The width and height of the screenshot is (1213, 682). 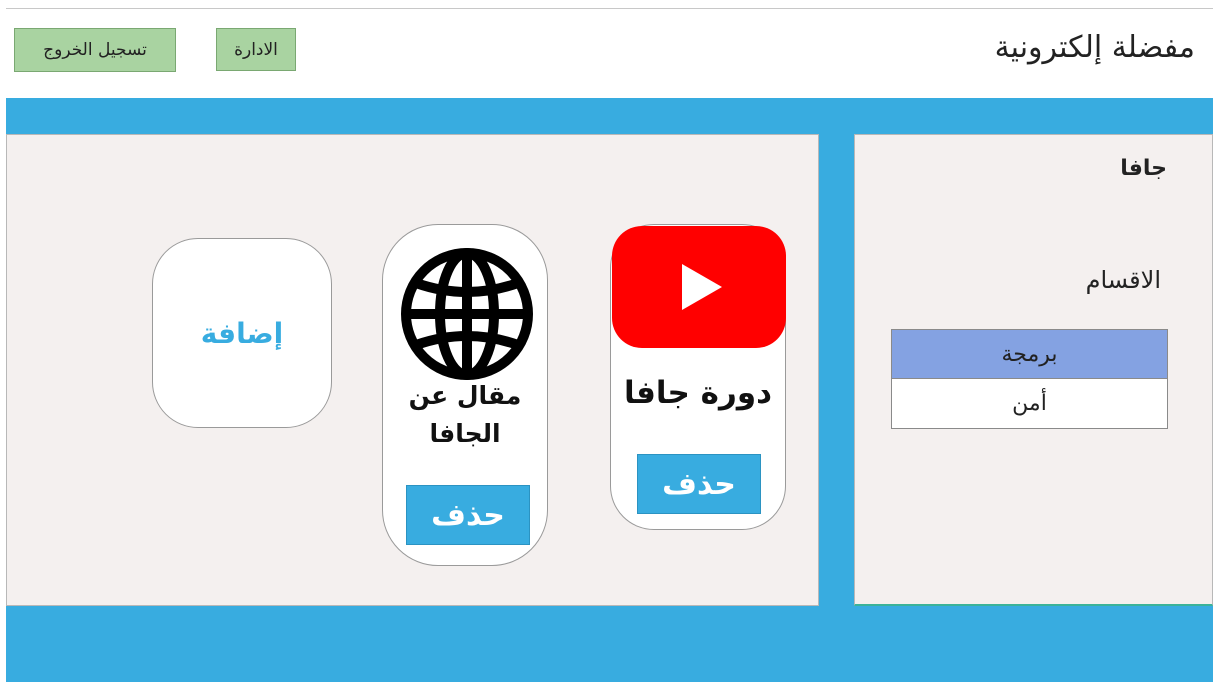 I want to click on bookmark-title: دورة جافا, so click(x=698, y=393).